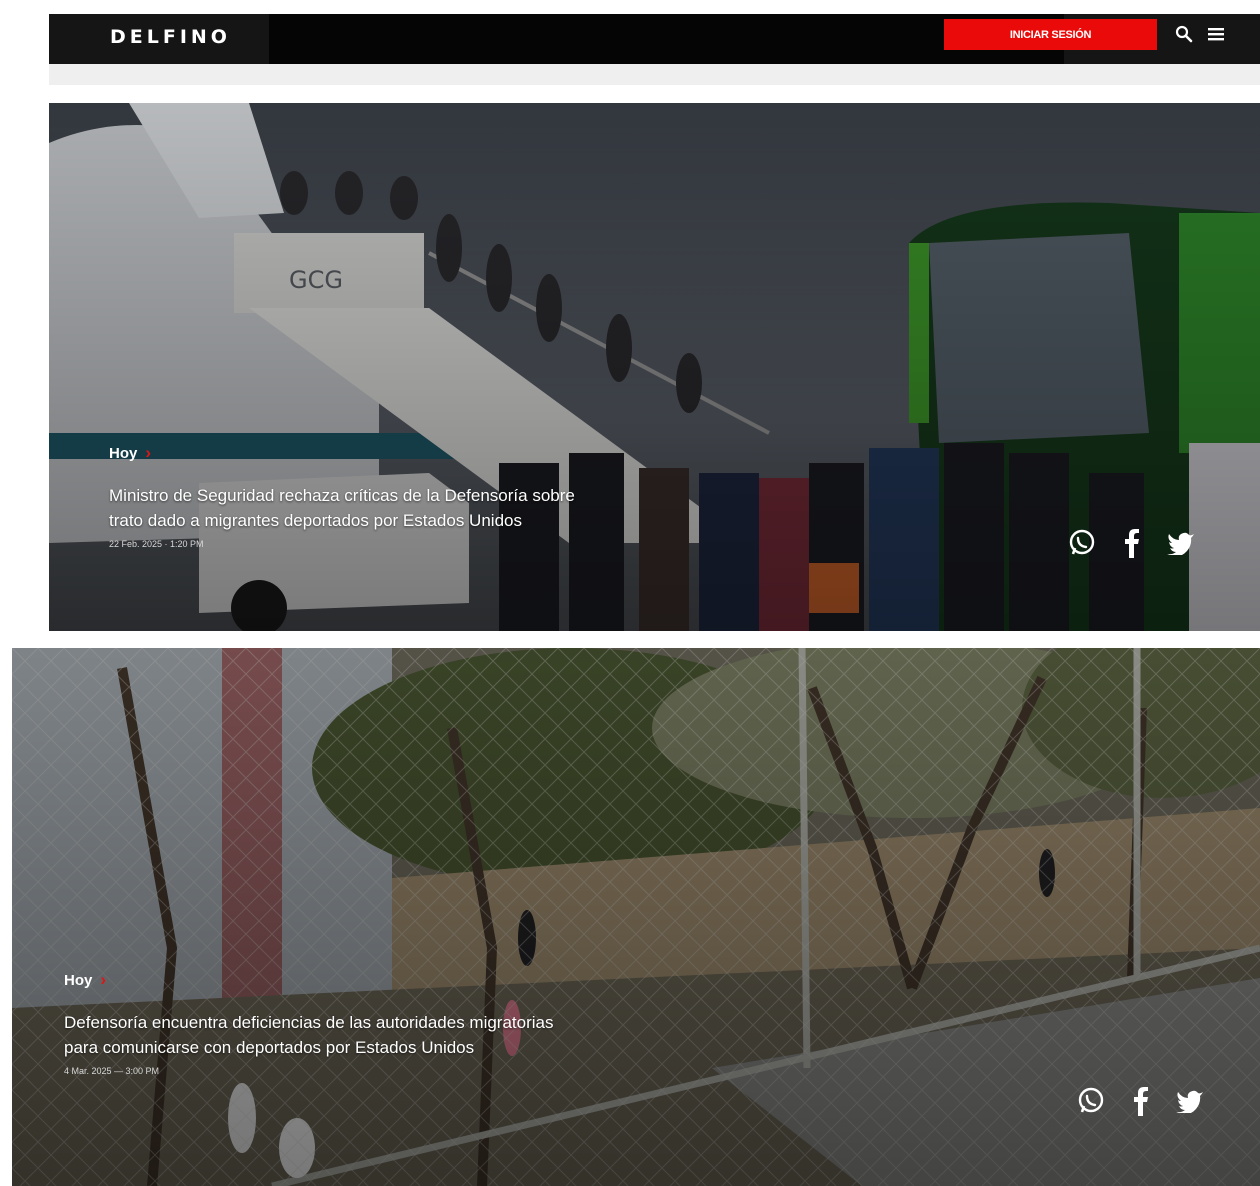 This screenshot has width=1260, height=1186. I want to click on login-button: INICIAR SESIÓN, so click(1050, 34).